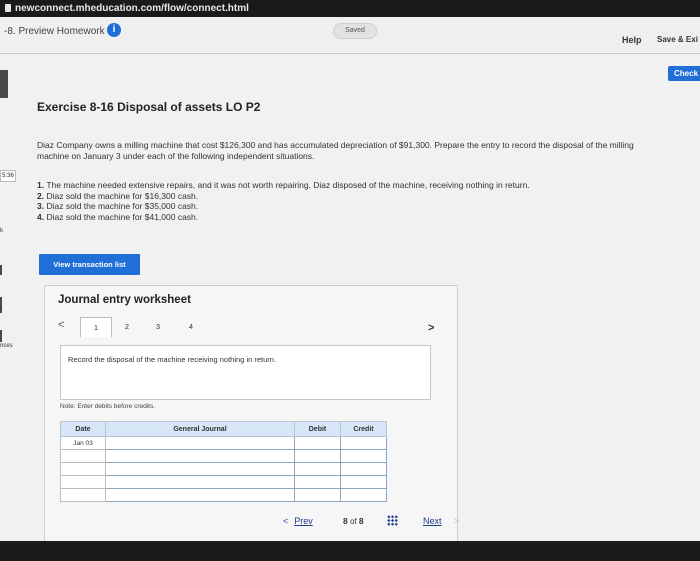  Describe the element at coordinates (317, 429) in the screenshot. I see `header-debit: Debit` at that location.